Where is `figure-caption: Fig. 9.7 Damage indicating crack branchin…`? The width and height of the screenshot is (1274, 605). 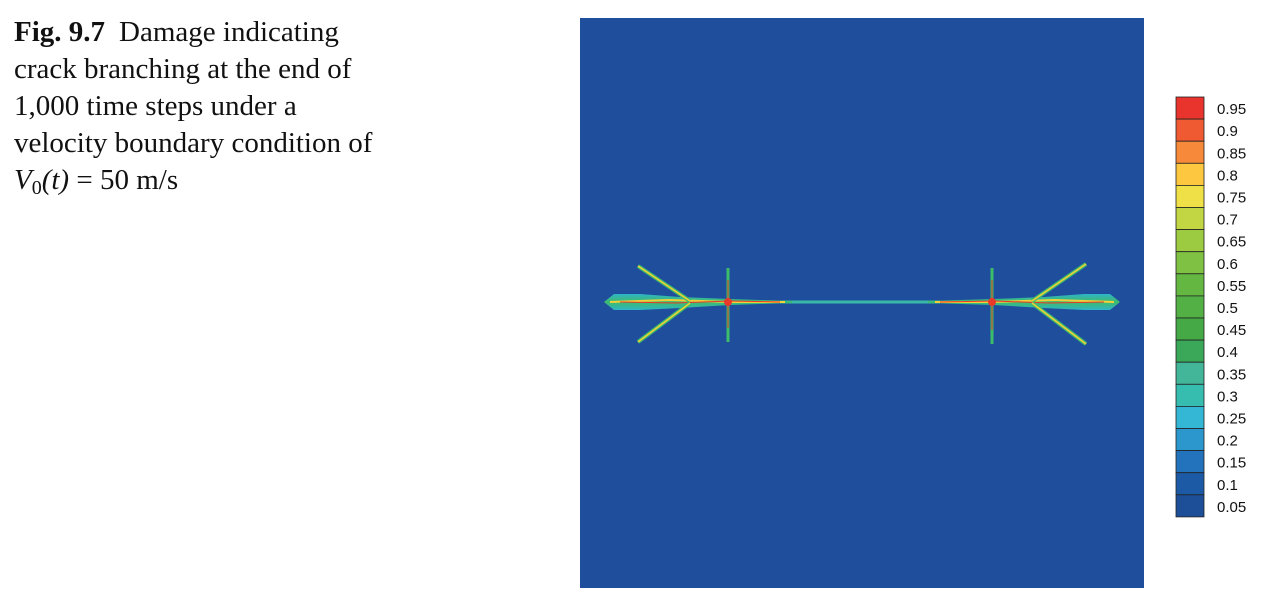 figure-caption: Fig. 9.7 Damage indicating crack branchin… is located at coordinates (194, 106).